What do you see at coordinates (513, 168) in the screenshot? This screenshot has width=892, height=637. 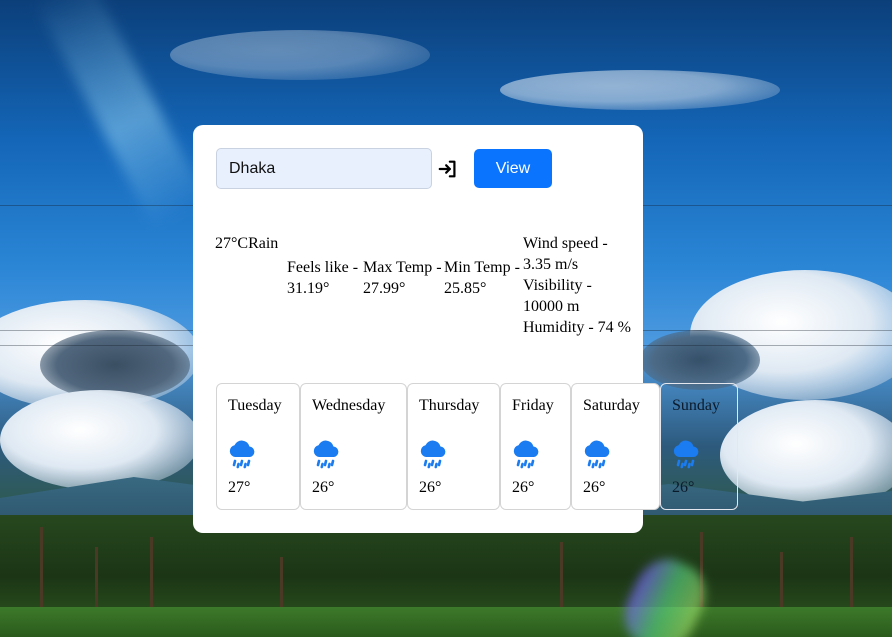 I see `view-button: View` at bounding box center [513, 168].